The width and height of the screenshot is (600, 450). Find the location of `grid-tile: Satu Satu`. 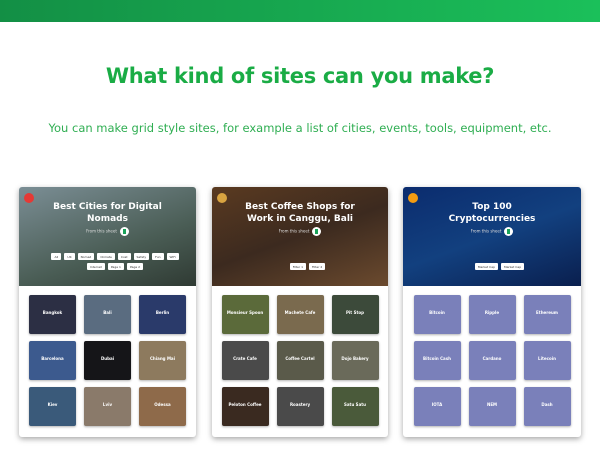

grid-tile: Satu Satu is located at coordinates (355, 406).